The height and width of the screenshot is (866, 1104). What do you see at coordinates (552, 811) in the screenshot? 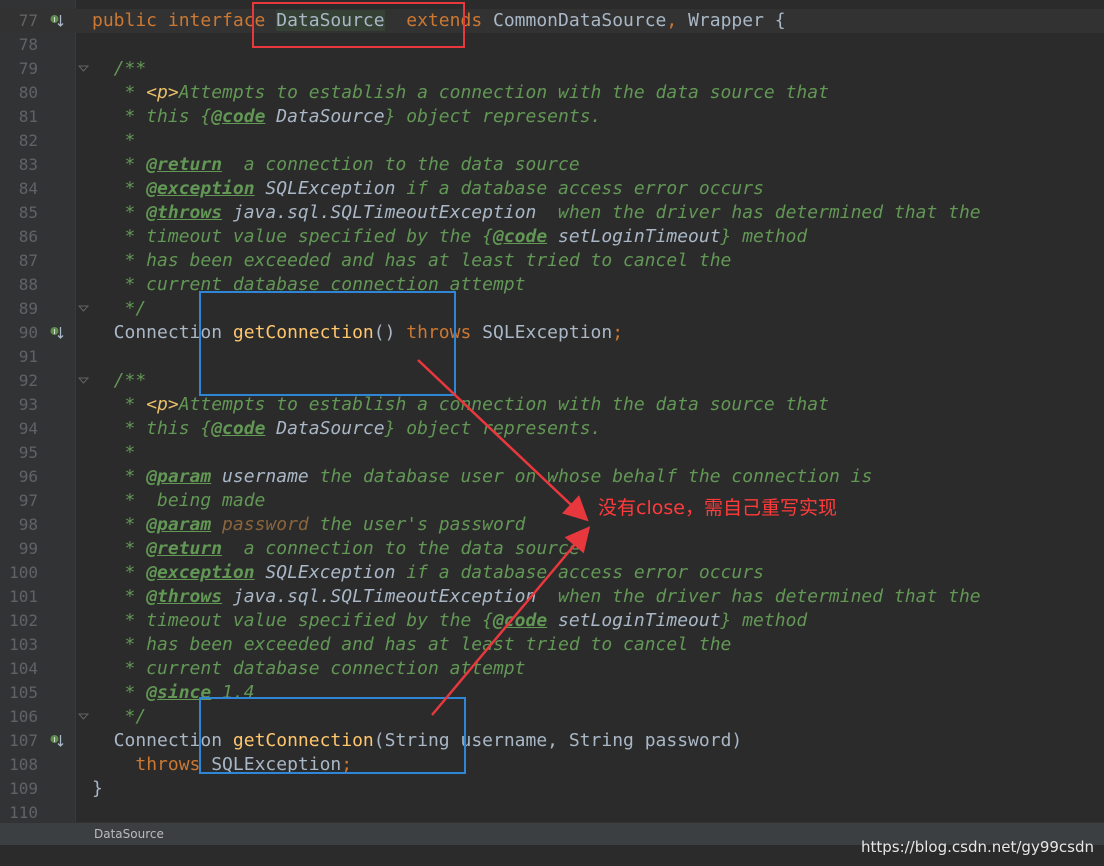
I see `code-line: 110` at bounding box center [552, 811].